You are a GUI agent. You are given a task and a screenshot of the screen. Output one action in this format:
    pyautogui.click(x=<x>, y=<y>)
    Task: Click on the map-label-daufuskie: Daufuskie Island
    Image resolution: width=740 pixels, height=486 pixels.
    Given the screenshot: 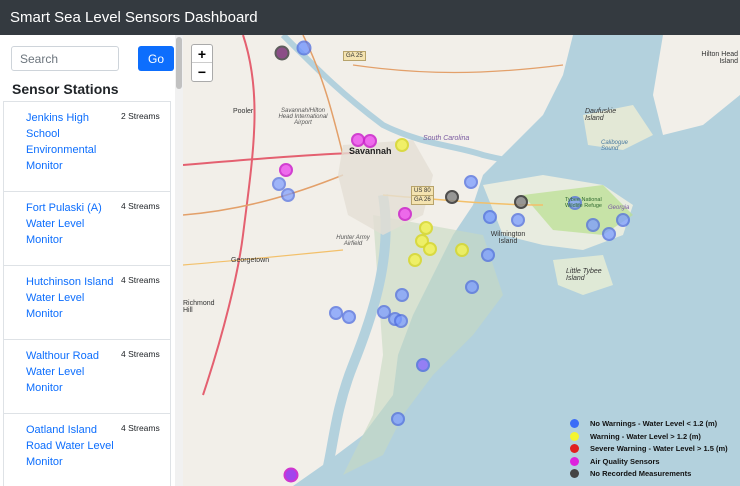 What is the action you would take?
    pyautogui.click(x=601, y=115)
    